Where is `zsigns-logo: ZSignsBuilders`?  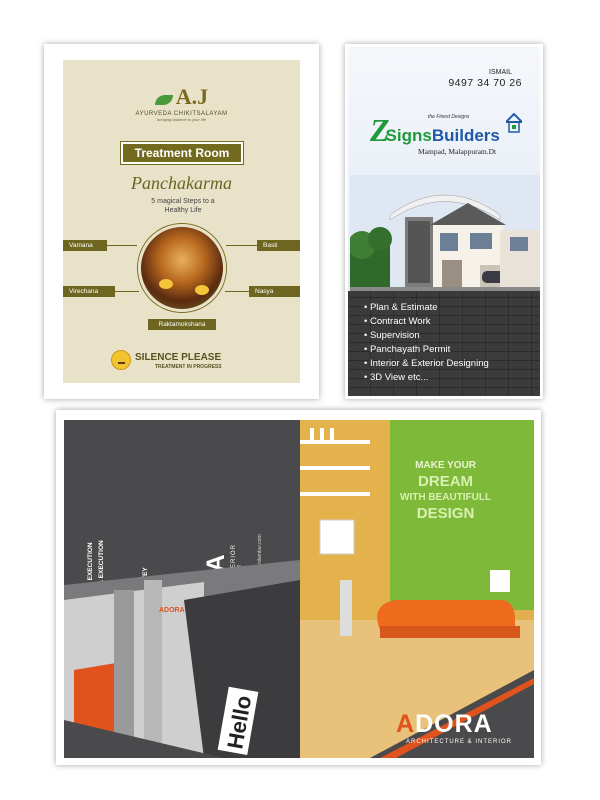
zsigns-logo: ZSignsBuilders is located at coordinates (435, 130).